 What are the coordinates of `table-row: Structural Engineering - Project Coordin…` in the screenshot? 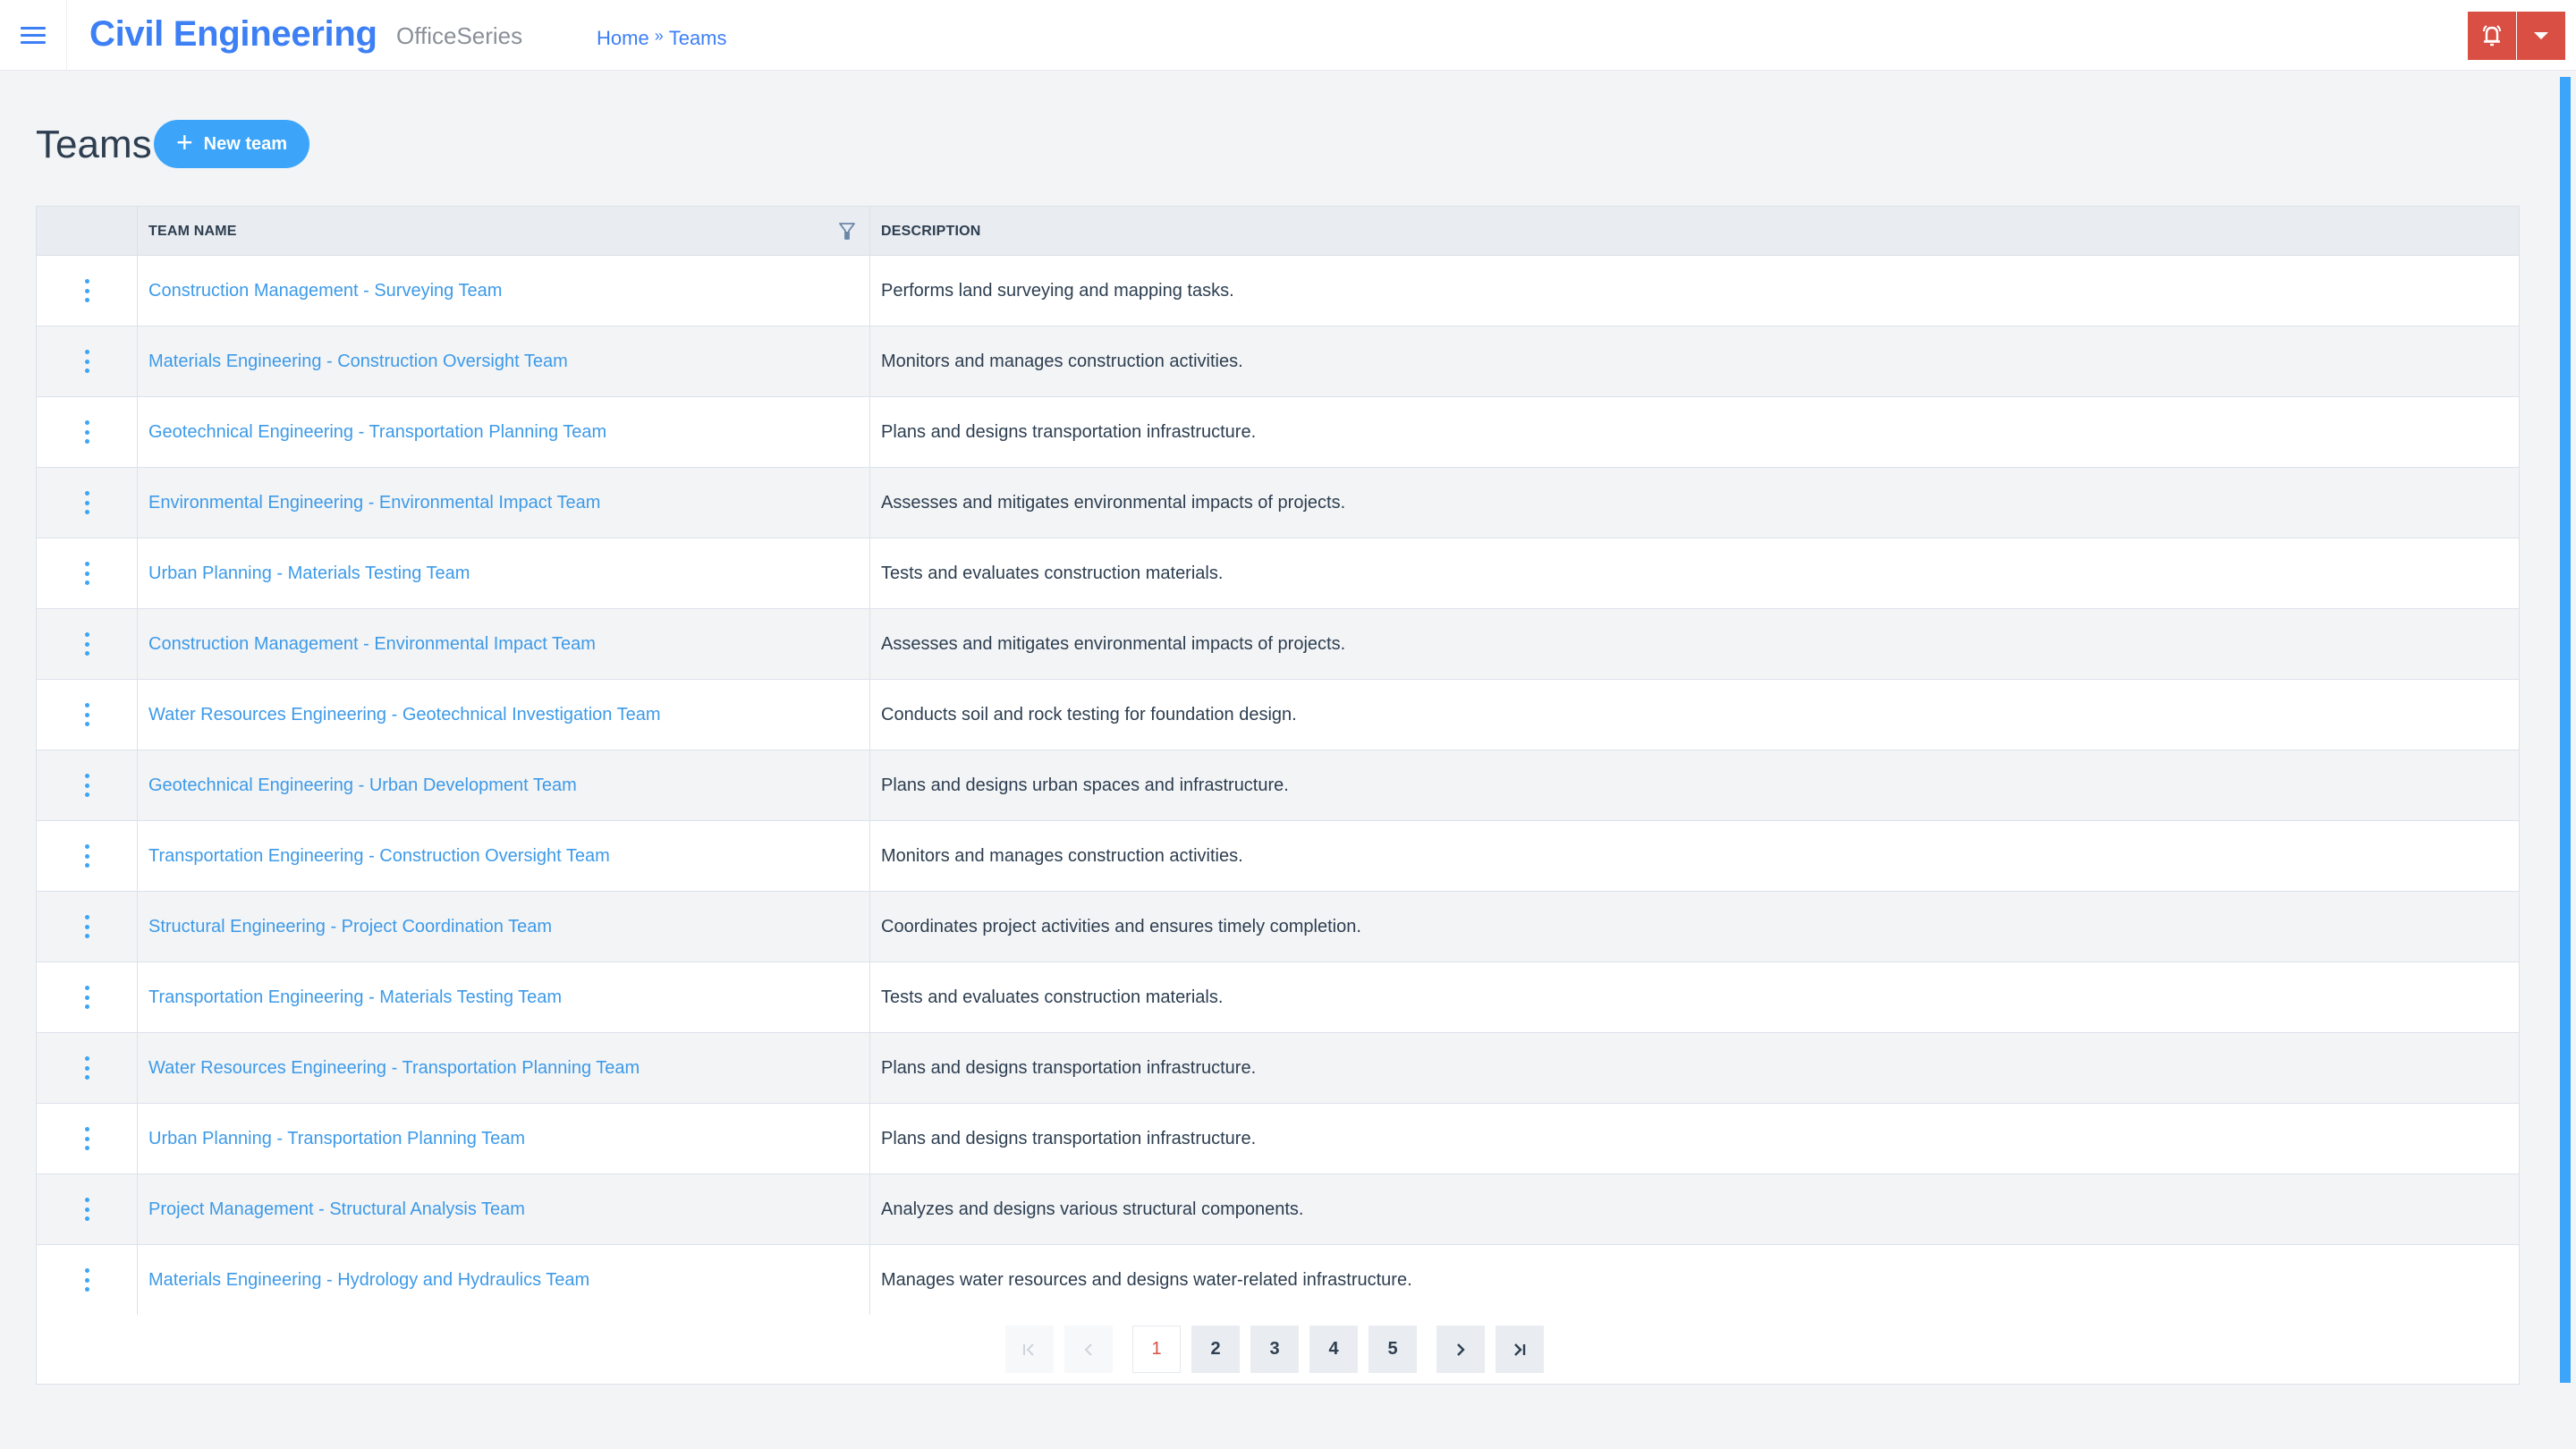 It's located at (1278, 927).